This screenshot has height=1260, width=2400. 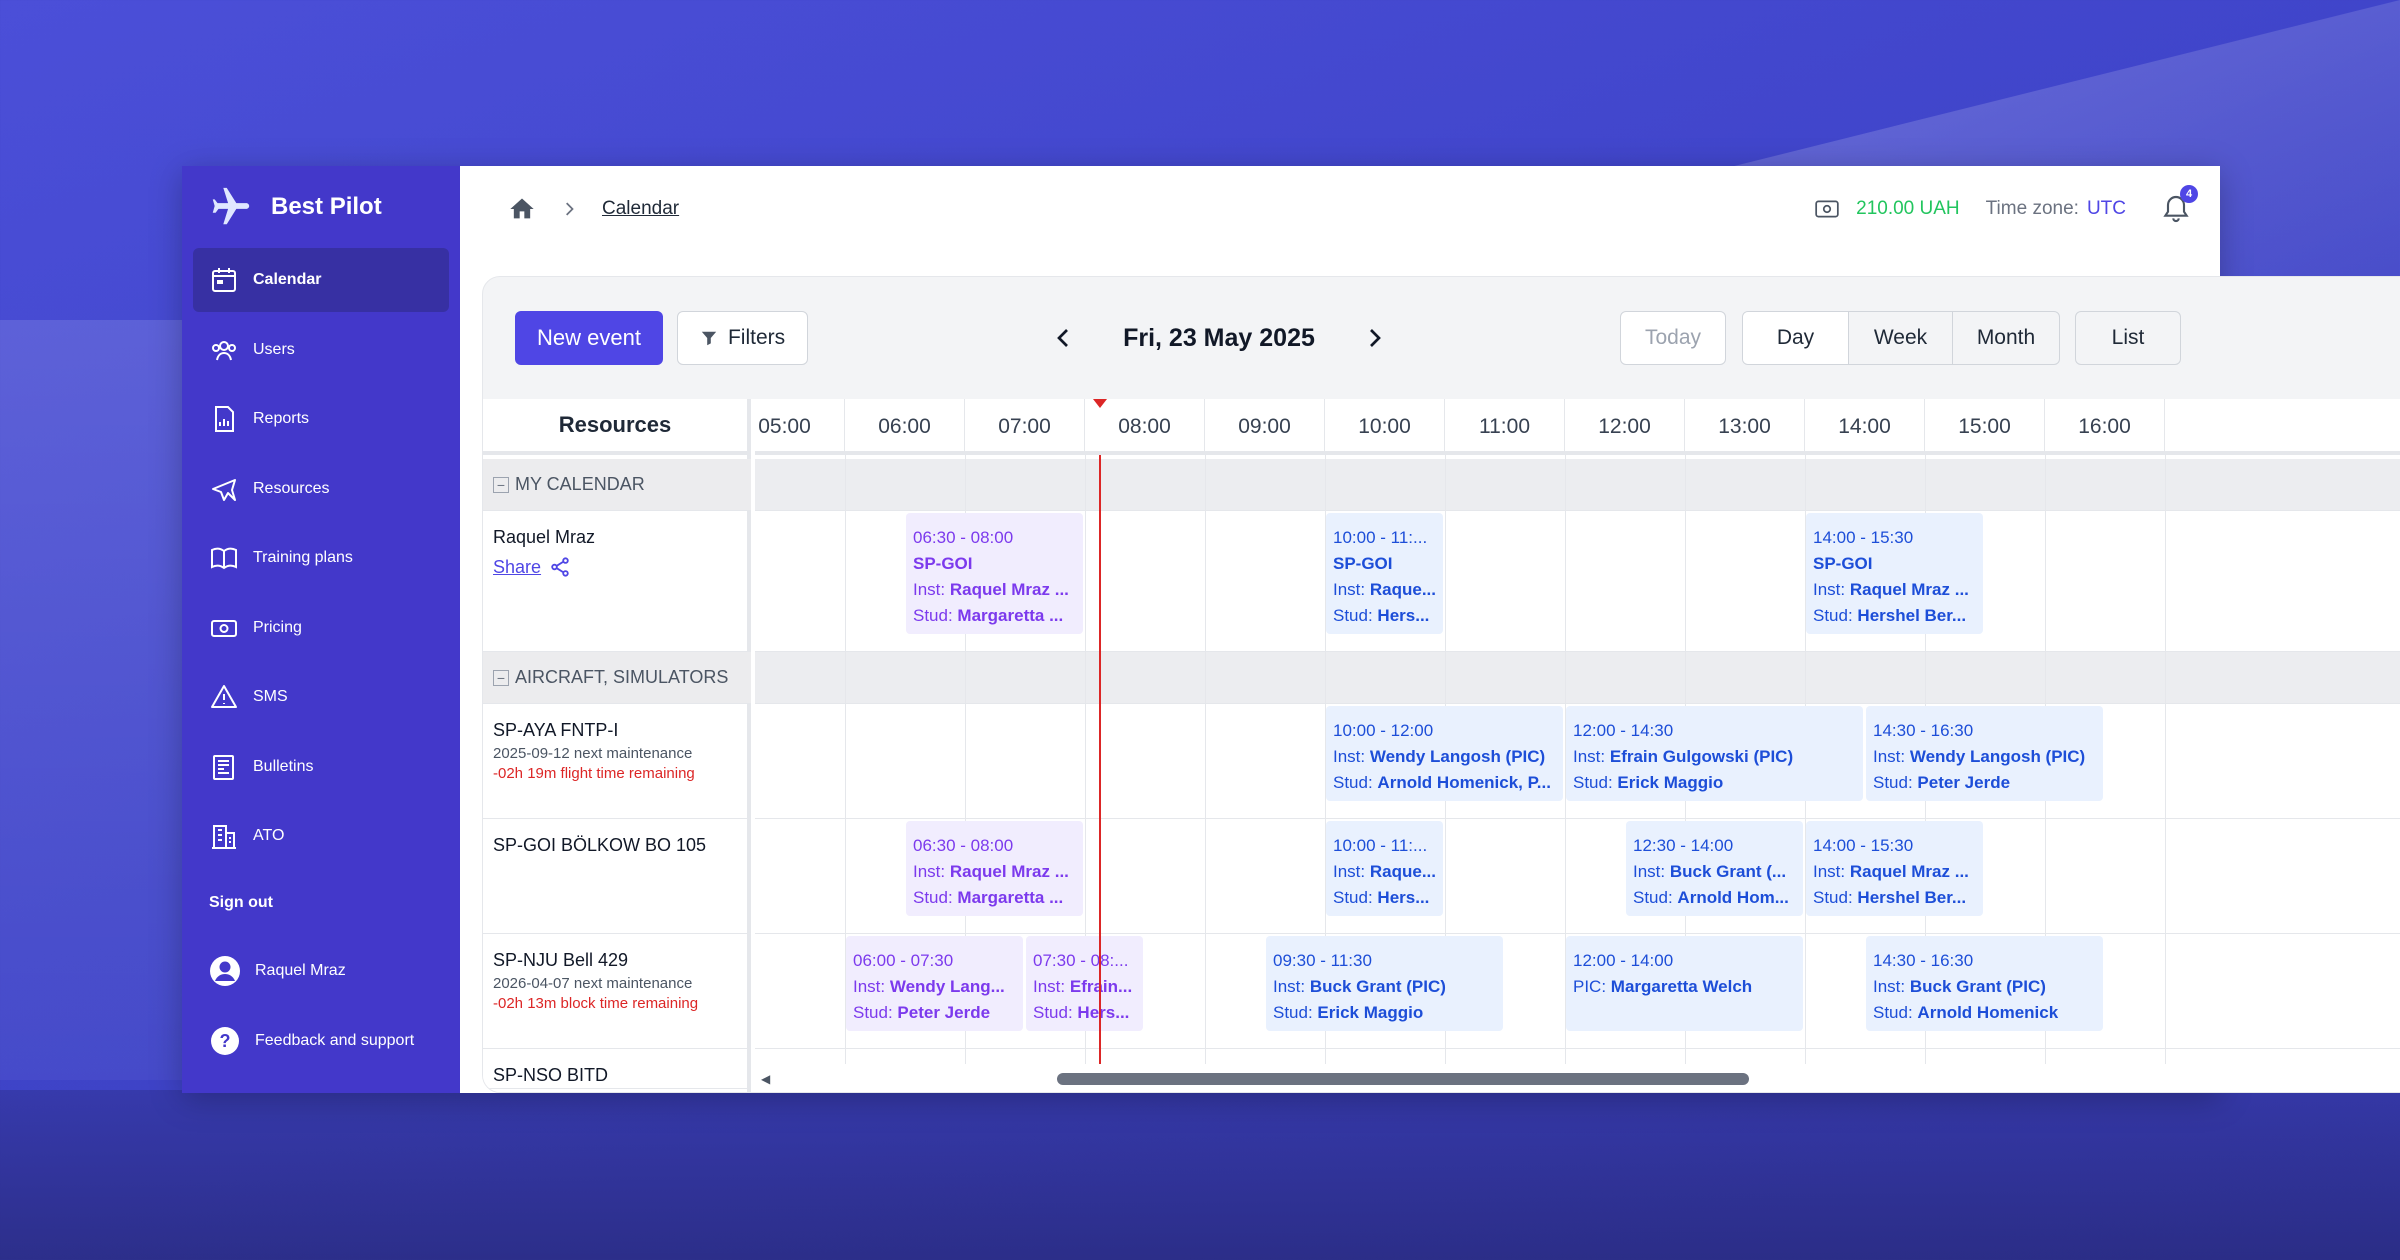 I want to click on today-button: Today, so click(x=1673, y=338).